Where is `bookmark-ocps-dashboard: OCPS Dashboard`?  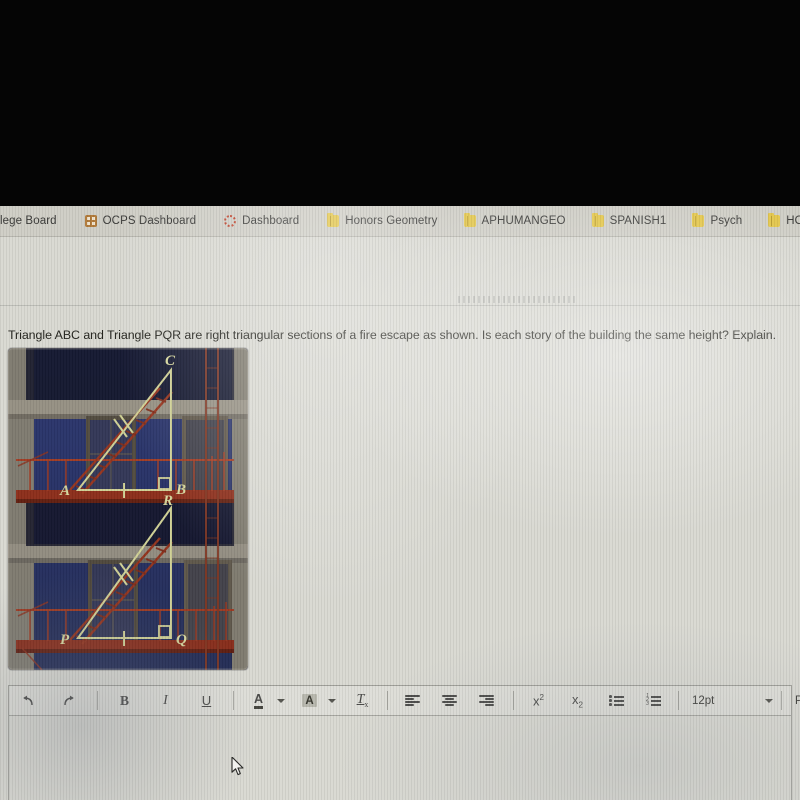 bookmark-ocps-dashboard: OCPS Dashboard is located at coordinates (140, 221).